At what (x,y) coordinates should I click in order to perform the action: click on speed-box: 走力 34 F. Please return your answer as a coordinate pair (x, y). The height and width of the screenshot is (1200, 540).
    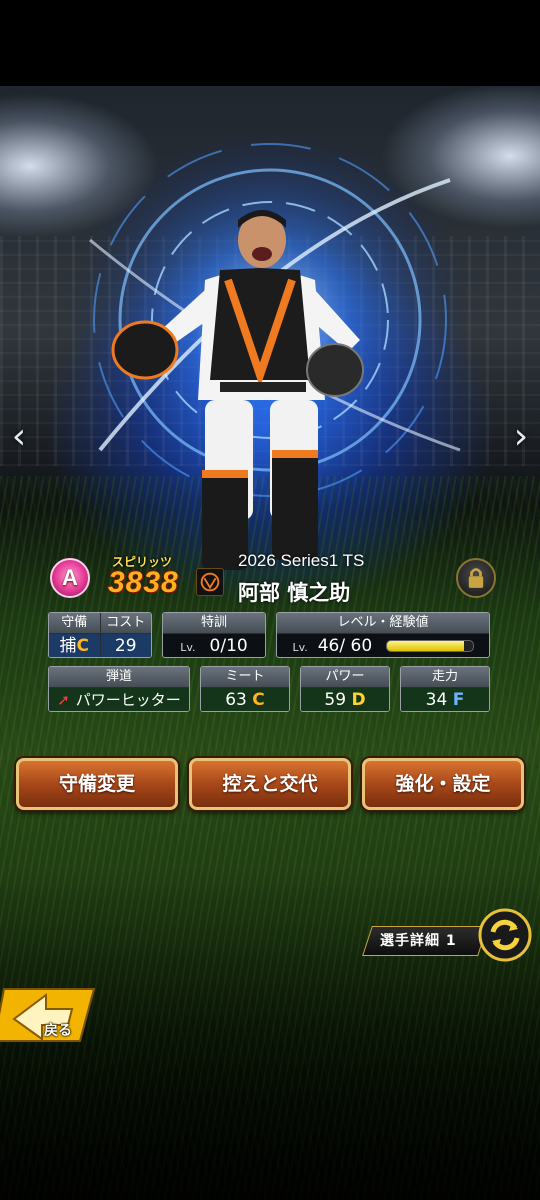
    Looking at the image, I should click on (445, 689).